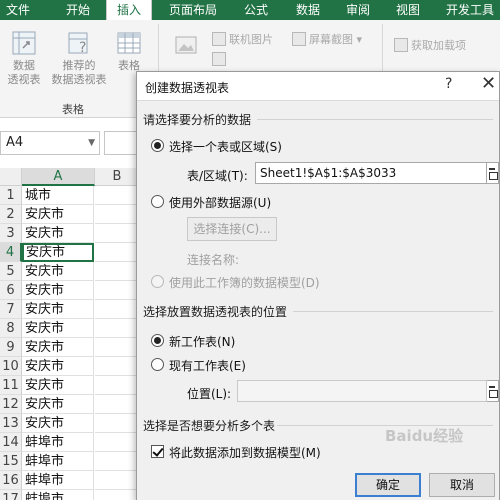  Describe the element at coordinates (11, 290) in the screenshot. I see `row-number: 6` at that location.